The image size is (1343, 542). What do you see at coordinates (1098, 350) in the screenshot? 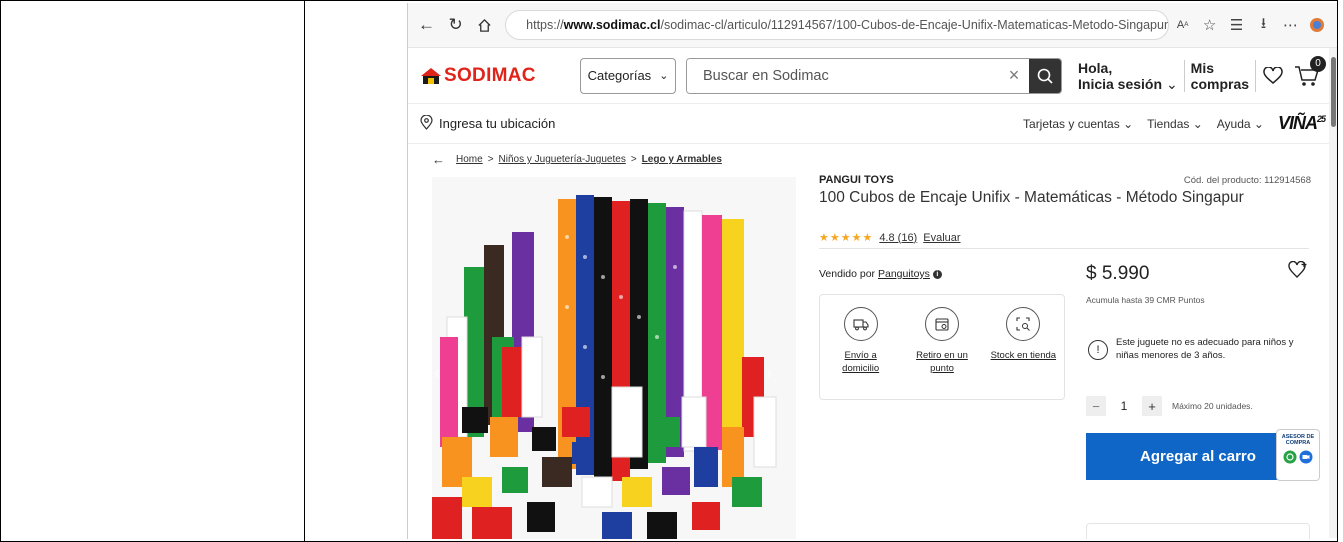
I see `warning-icon: !` at bounding box center [1098, 350].